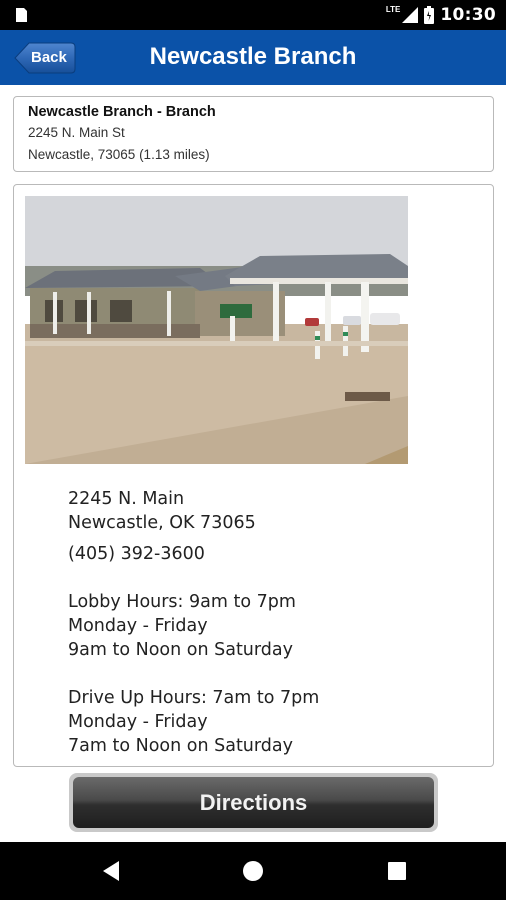 Image resolution: width=506 pixels, height=900 pixels. What do you see at coordinates (253, 15) in the screenshot?
I see `status-bar: LTE 10:30` at bounding box center [253, 15].